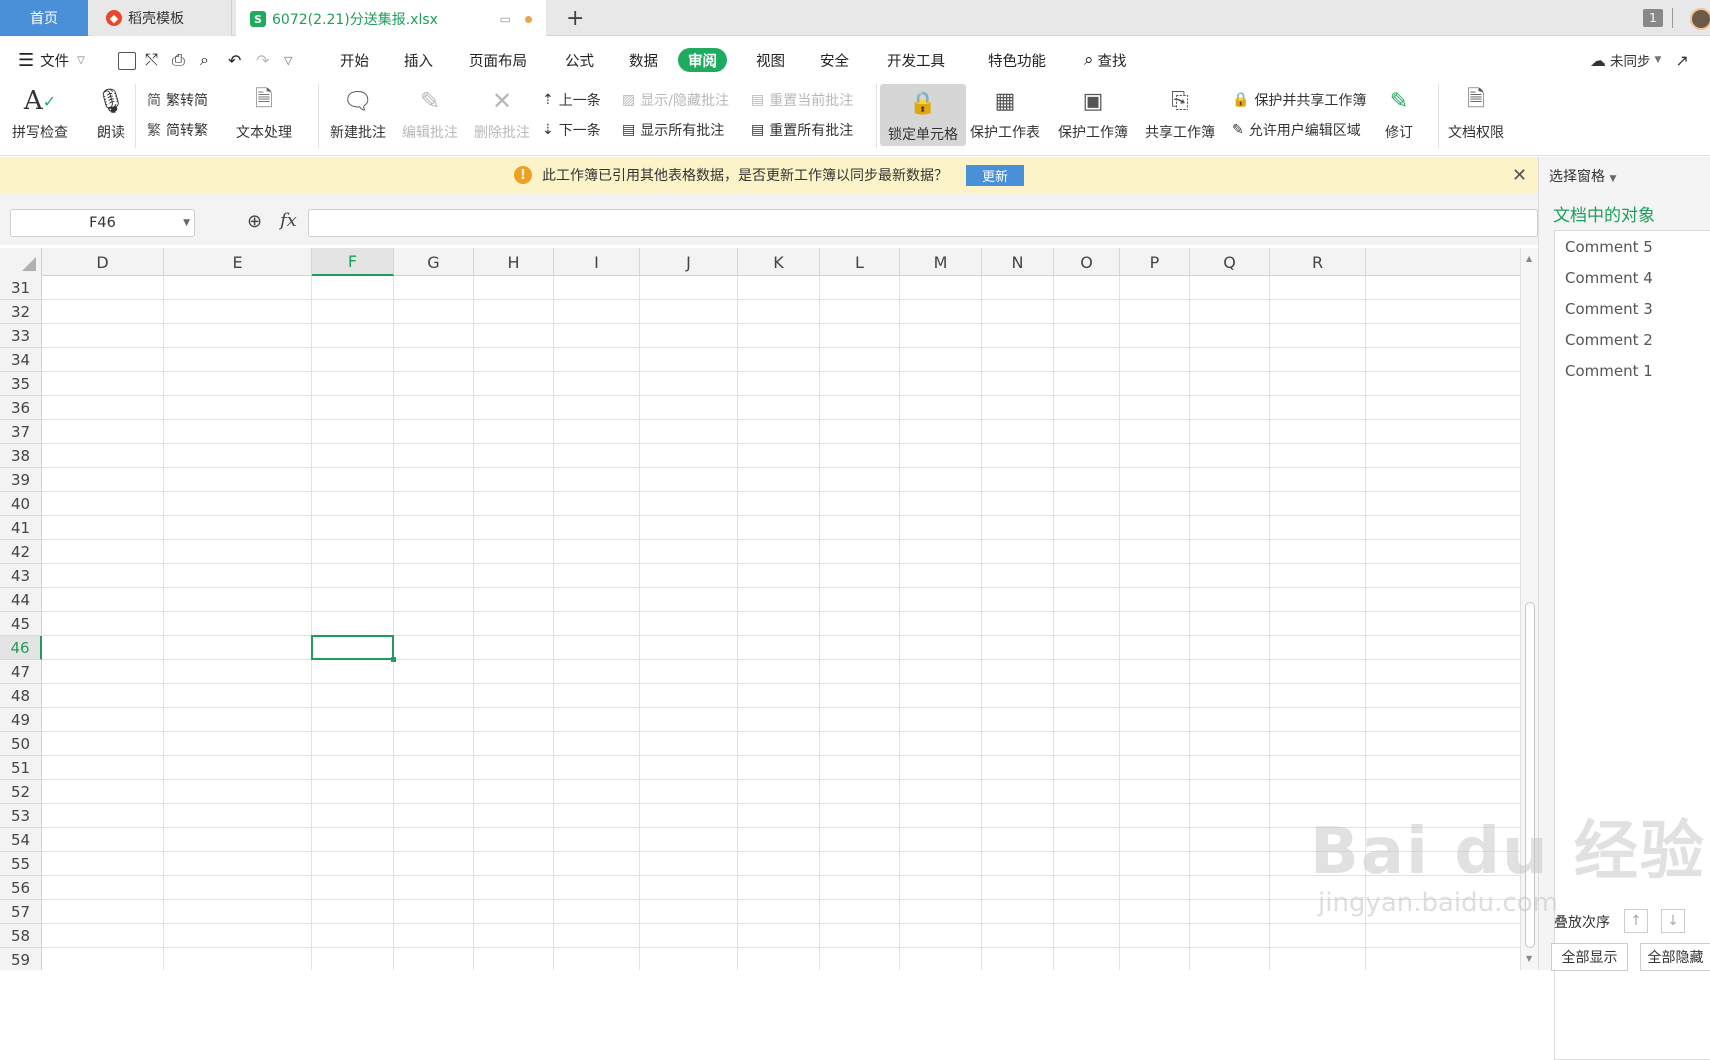  Describe the element at coordinates (151, 60) in the screenshot. I see `export-pdf-icon: ⤲` at that location.